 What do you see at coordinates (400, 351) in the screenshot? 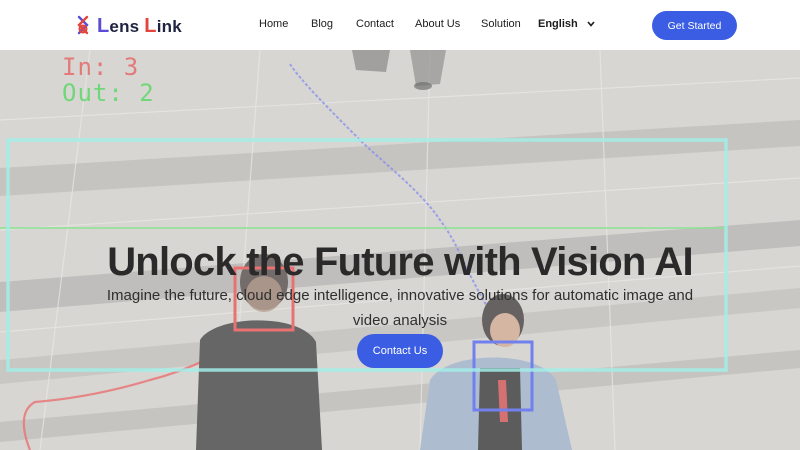
I see `contact-us-button: Contact Us` at bounding box center [400, 351].